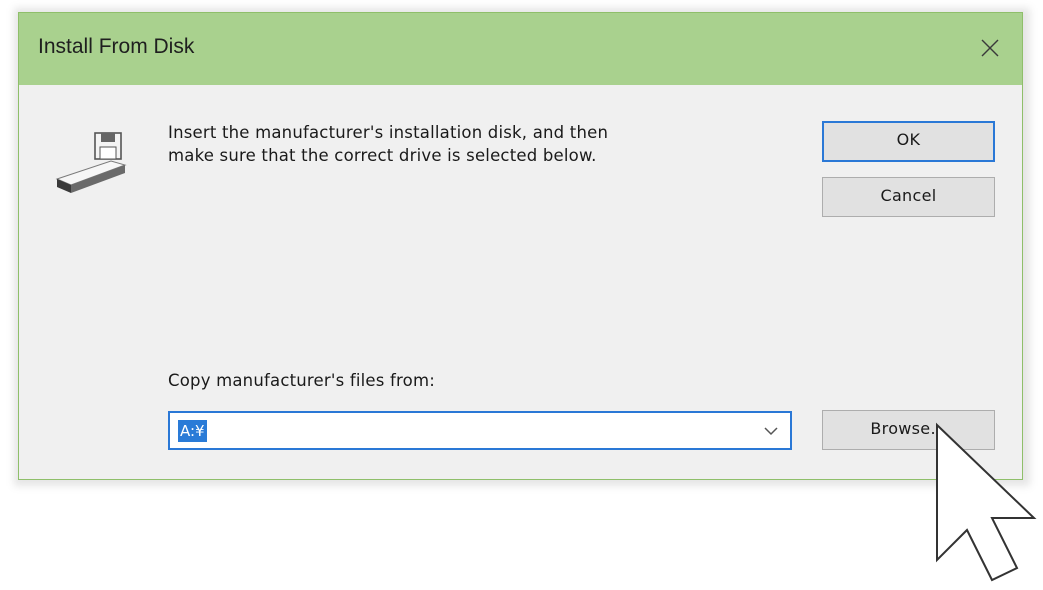  I want to click on close-icon, so click(990, 48).